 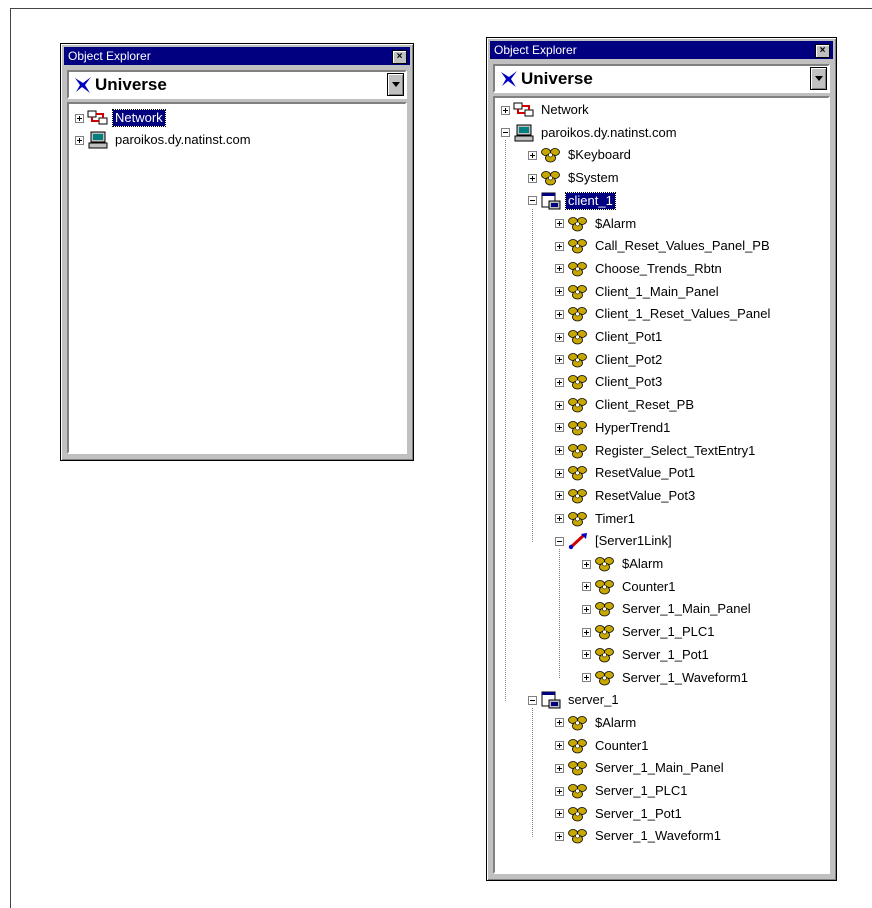 What do you see at coordinates (625, 405) in the screenshot?
I see `tree-item: Client_Reset_PB` at bounding box center [625, 405].